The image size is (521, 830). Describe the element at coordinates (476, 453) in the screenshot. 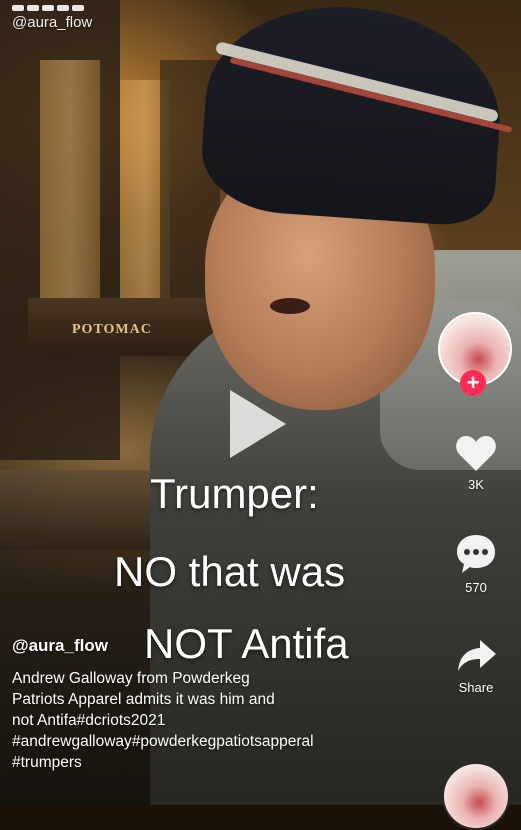

I see `heart-icon` at that location.